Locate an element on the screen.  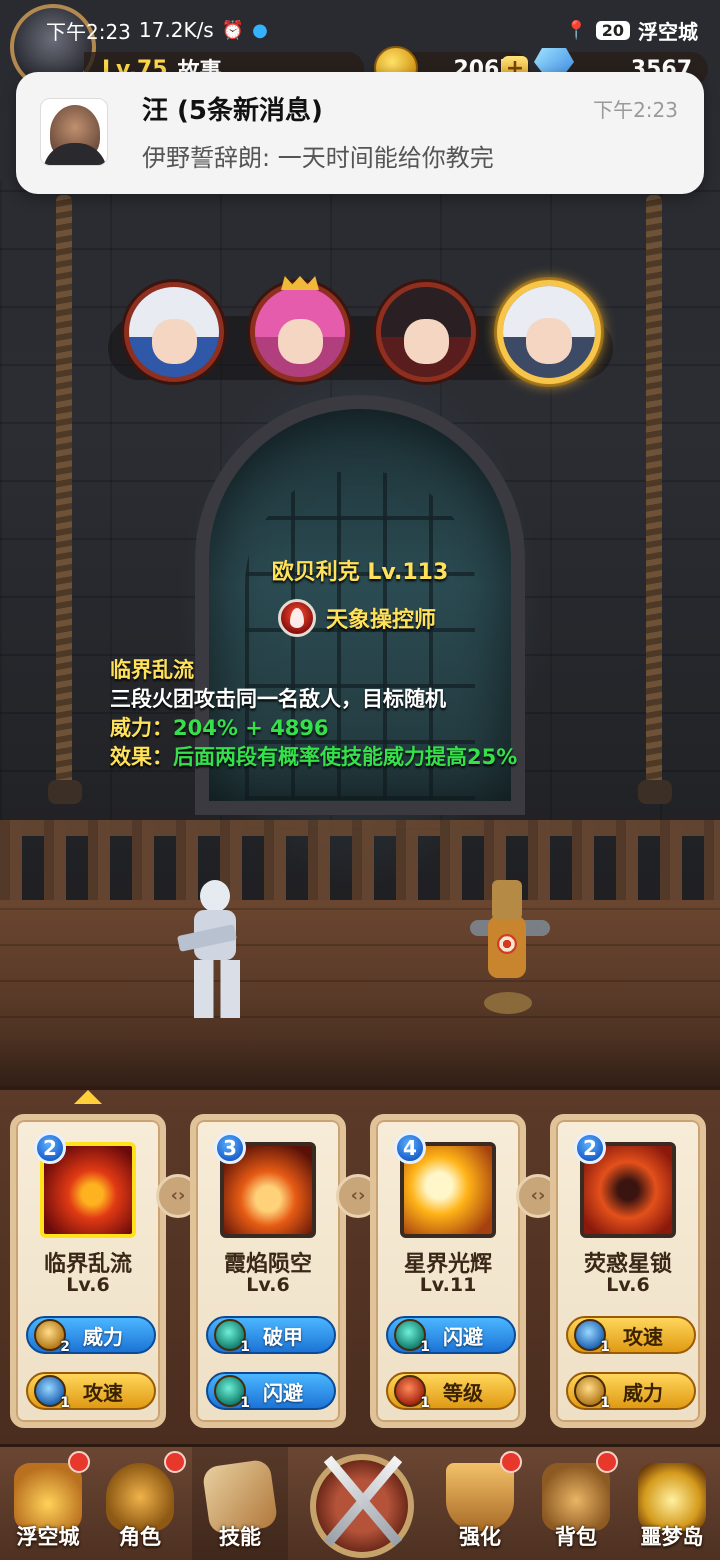
floor-edge is located at coordinates (360, 1065).